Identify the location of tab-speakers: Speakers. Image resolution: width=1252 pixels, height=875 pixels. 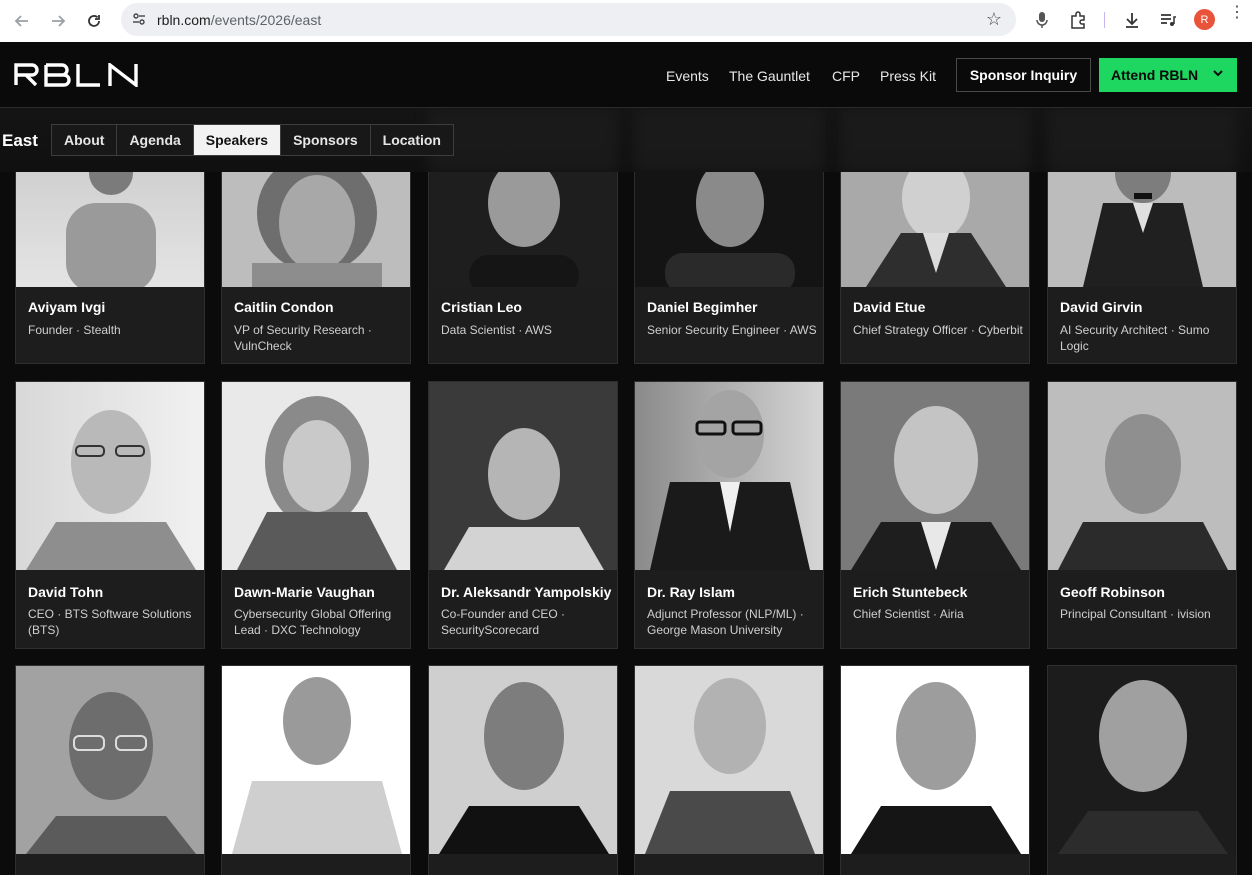
(237, 140).